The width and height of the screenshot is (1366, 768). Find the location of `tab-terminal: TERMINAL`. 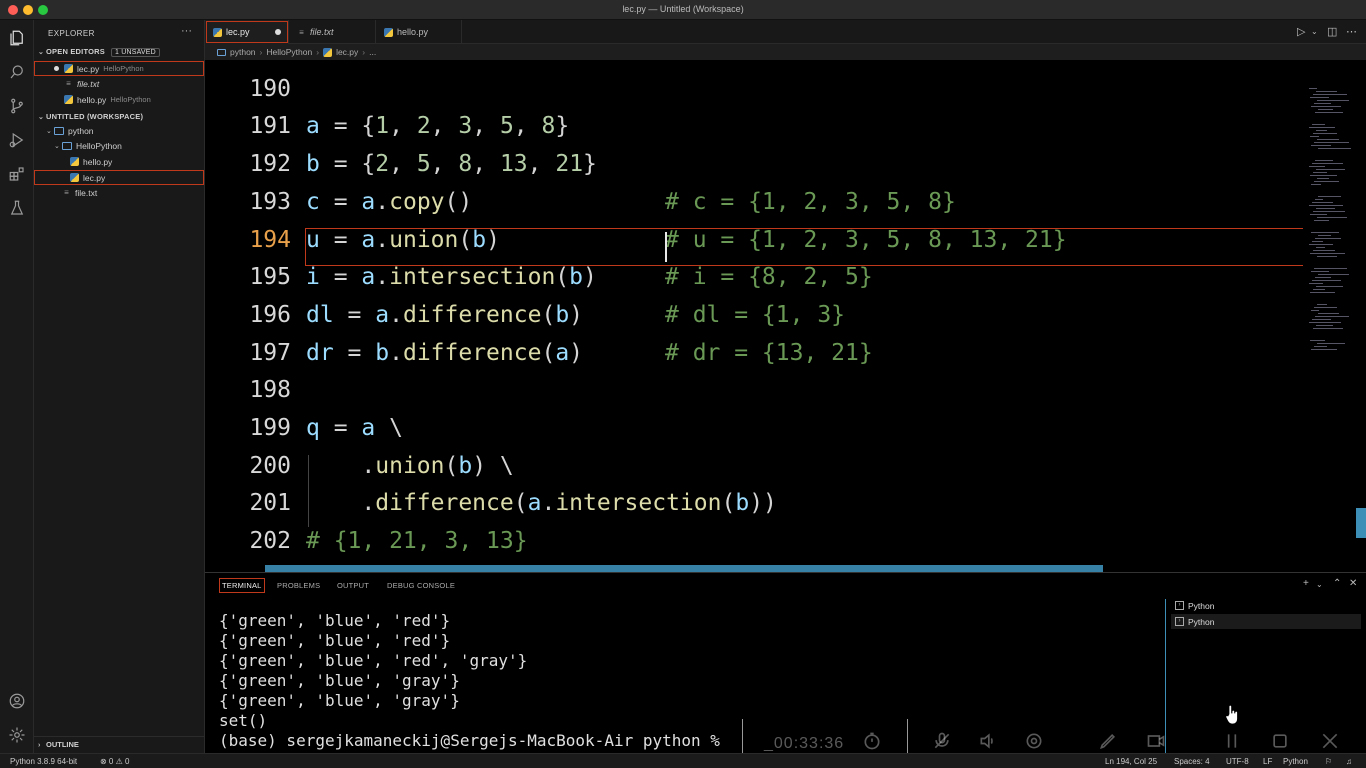

tab-terminal: TERMINAL is located at coordinates (242, 585).